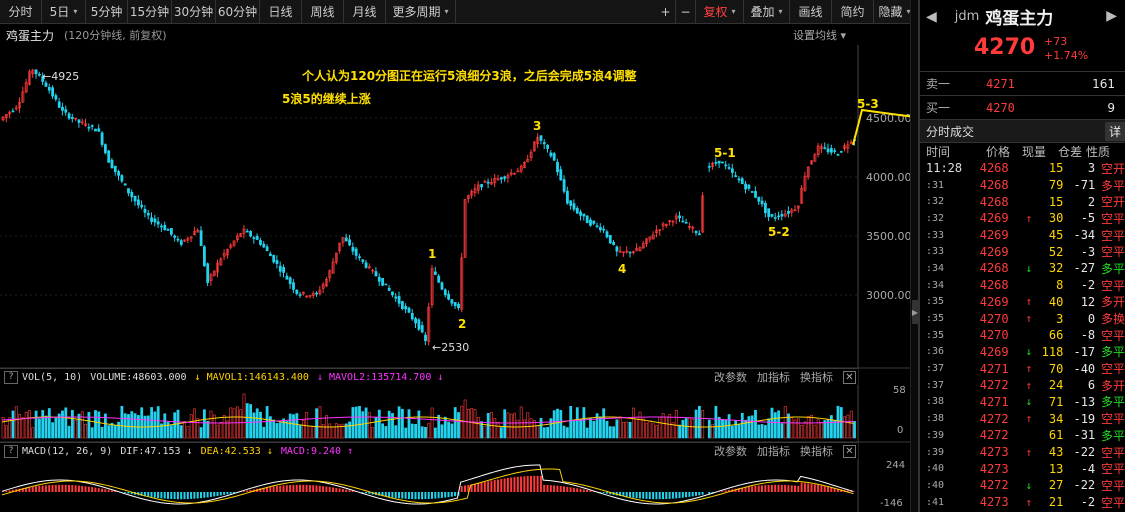 The height and width of the screenshot is (512, 1125). Describe the element at coordinates (730, 377) in the screenshot. I see `volume-change-params-button: 改参数` at that location.